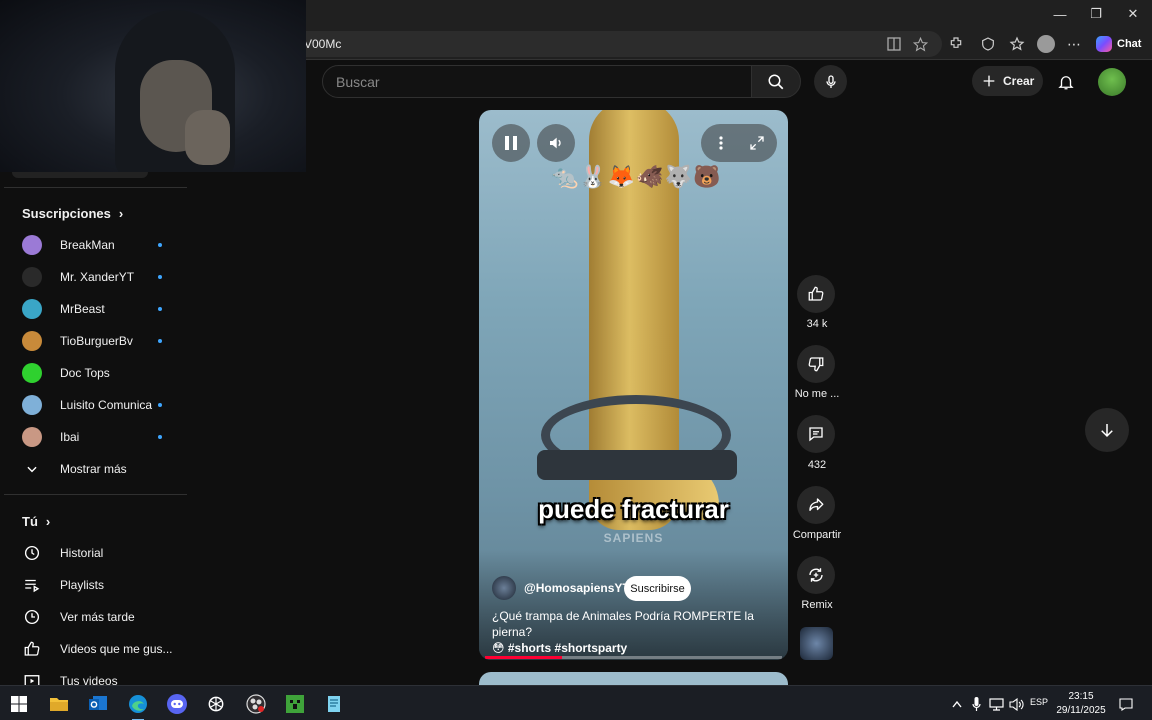 The image size is (1152, 720). I want to click on browser-essentials-icon, so click(988, 44).